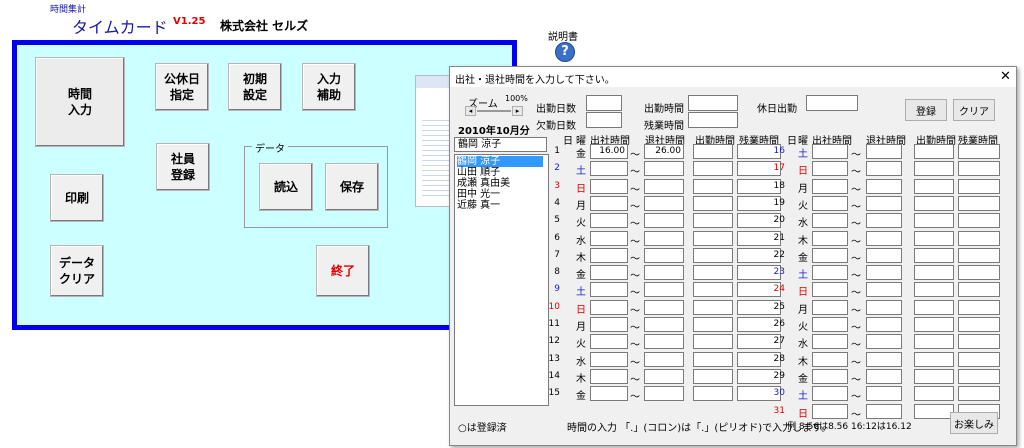 The image size is (1024, 448). I want to click on save-button: 保存, so click(352, 187).